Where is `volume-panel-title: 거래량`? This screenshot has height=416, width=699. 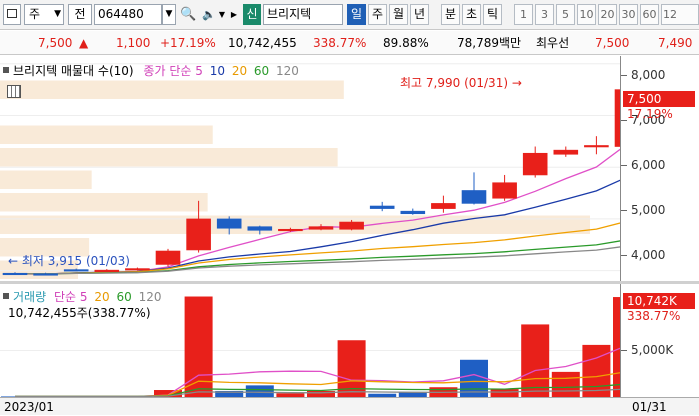
volume-panel-title: 거래량 is located at coordinates (30, 297).